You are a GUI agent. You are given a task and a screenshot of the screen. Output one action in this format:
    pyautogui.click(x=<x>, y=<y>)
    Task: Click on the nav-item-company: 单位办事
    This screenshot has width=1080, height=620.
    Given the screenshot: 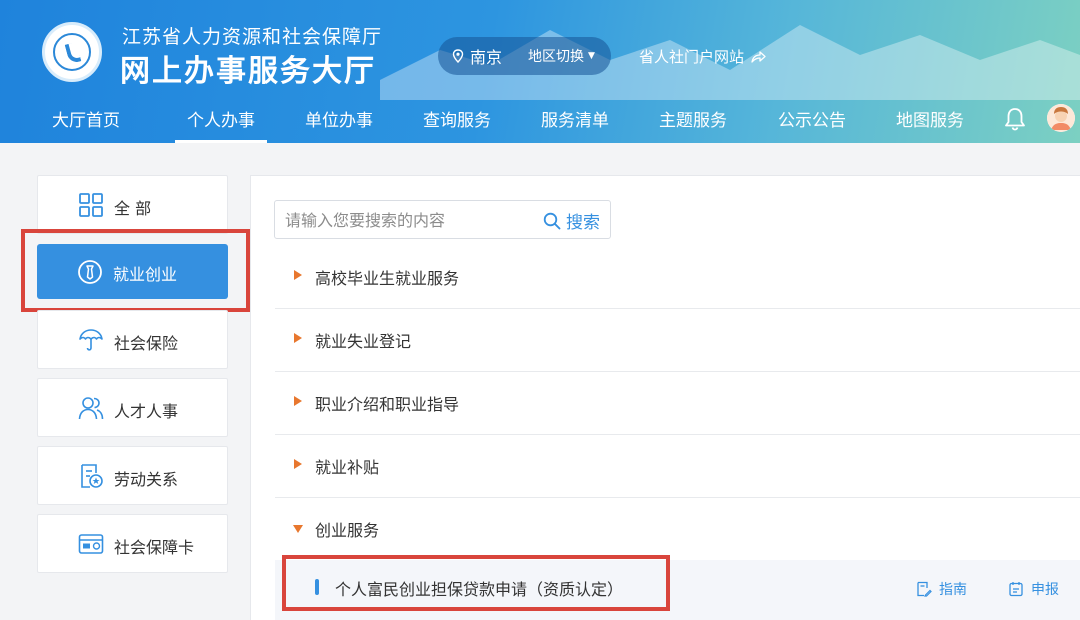 What is the action you would take?
    pyautogui.click(x=339, y=124)
    